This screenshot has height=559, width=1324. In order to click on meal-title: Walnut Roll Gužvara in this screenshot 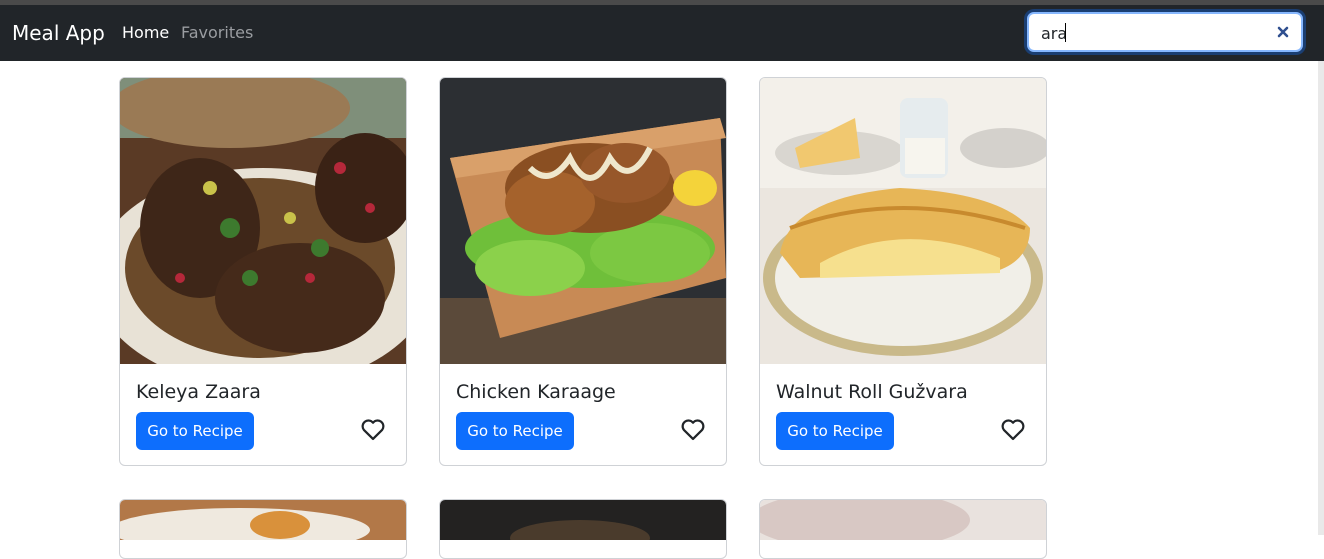, I will do `click(872, 392)`.